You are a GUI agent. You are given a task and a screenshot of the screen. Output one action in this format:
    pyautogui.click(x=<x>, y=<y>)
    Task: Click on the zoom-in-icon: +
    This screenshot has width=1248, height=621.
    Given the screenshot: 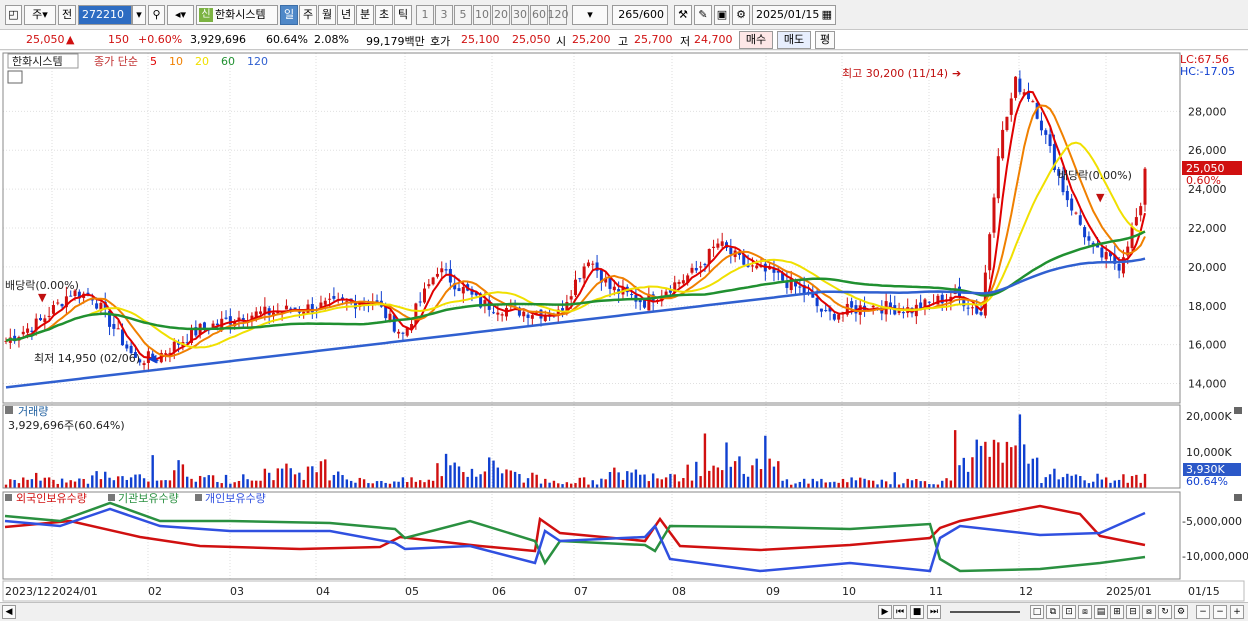 What is the action you would take?
    pyautogui.click(x=1237, y=612)
    